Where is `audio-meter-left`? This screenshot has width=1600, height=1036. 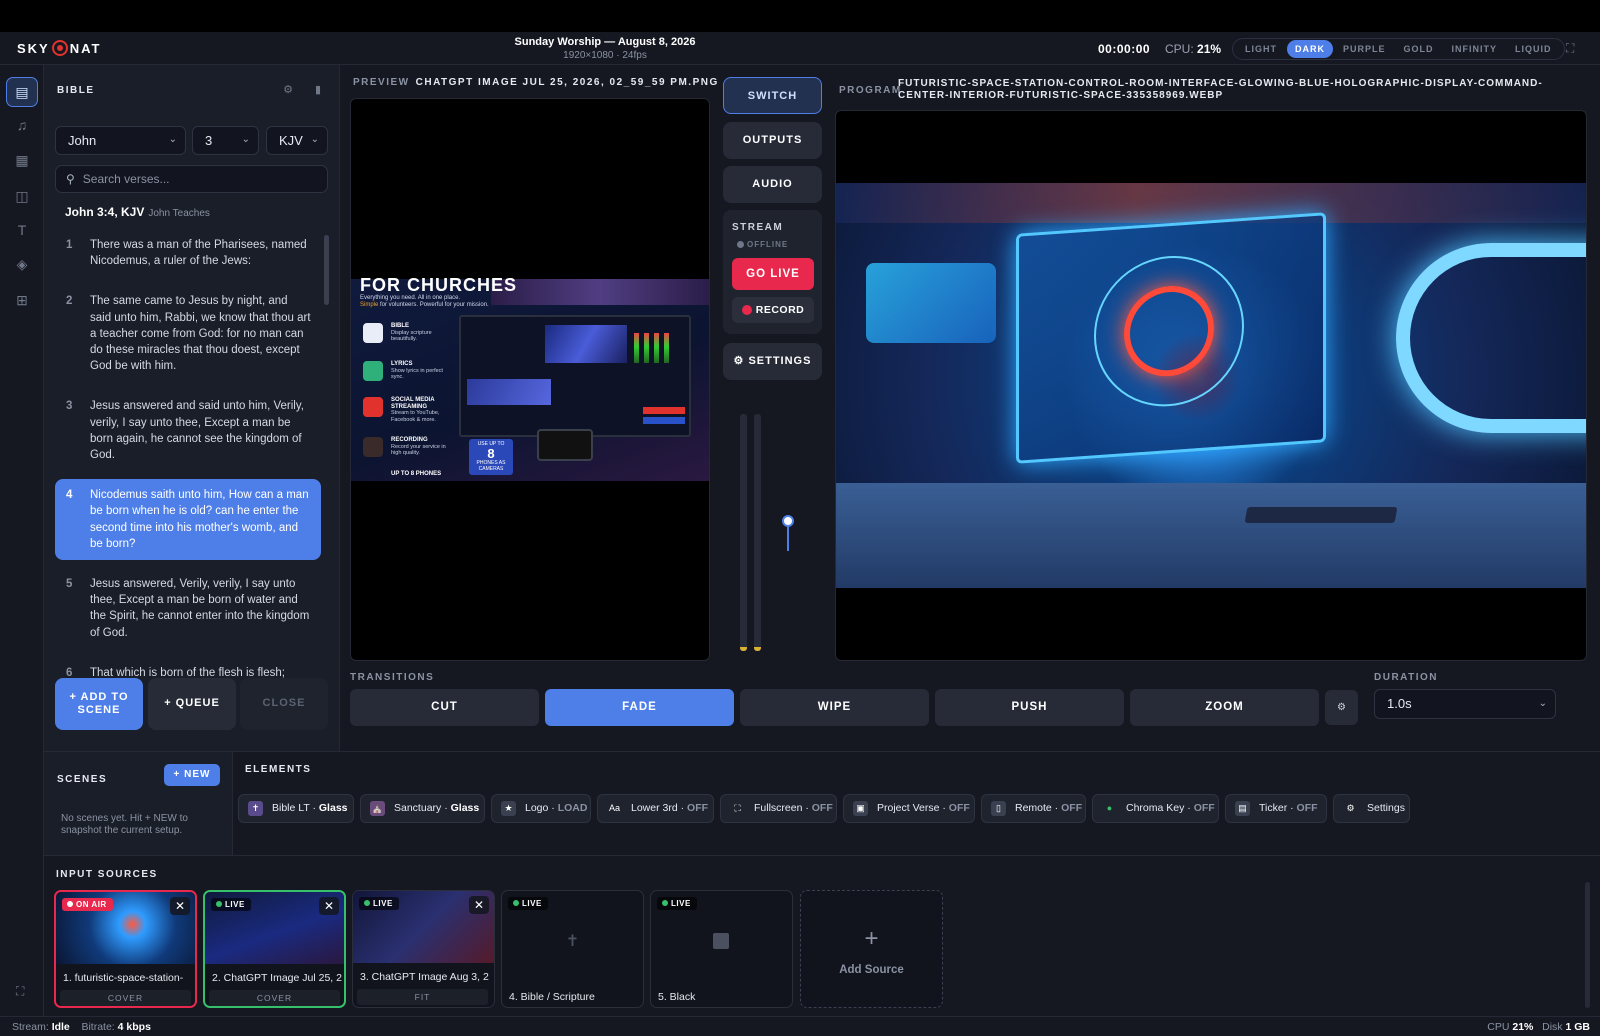 audio-meter-left is located at coordinates (743, 532).